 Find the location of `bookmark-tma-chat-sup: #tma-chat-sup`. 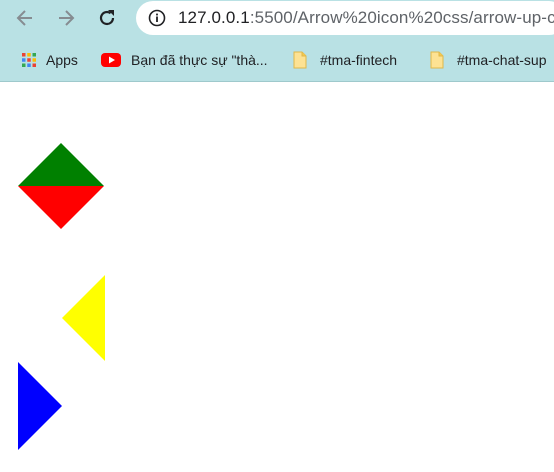

bookmark-tma-chat-sup: #tma-chat-sup is located at coordinates (488, 60).